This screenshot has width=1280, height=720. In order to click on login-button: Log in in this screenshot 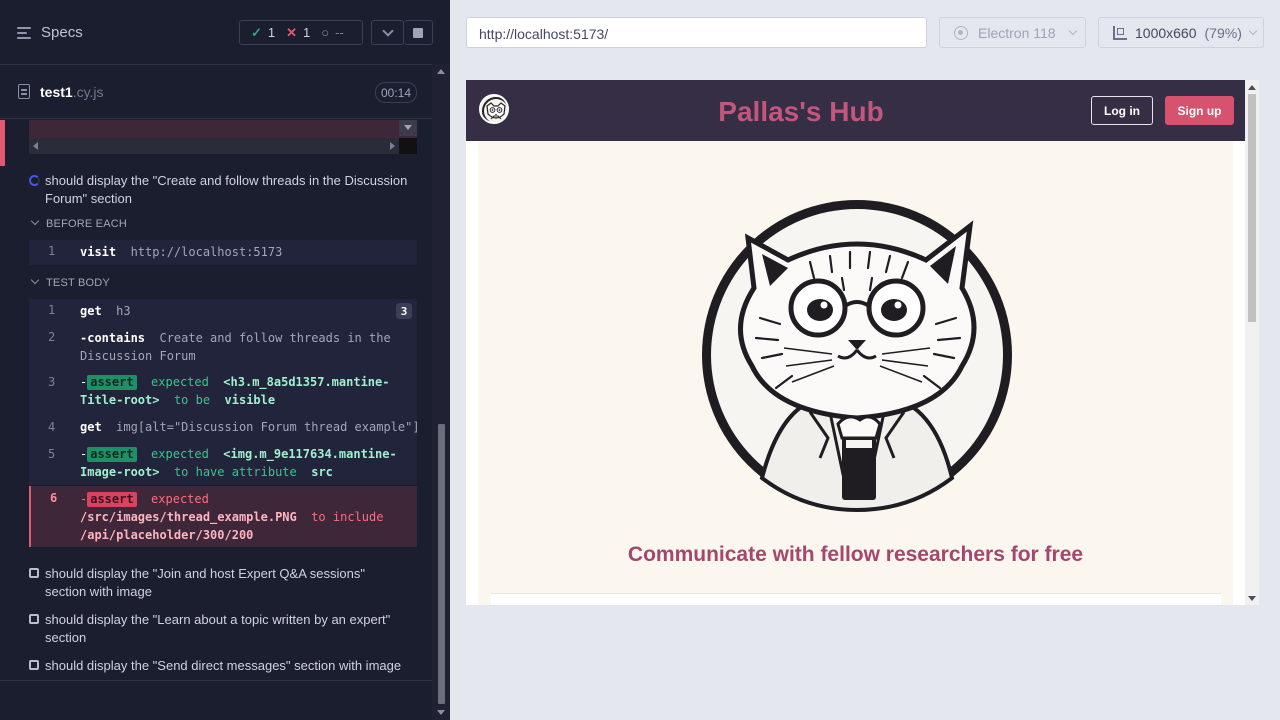, I will do `click(1122, 110)`.